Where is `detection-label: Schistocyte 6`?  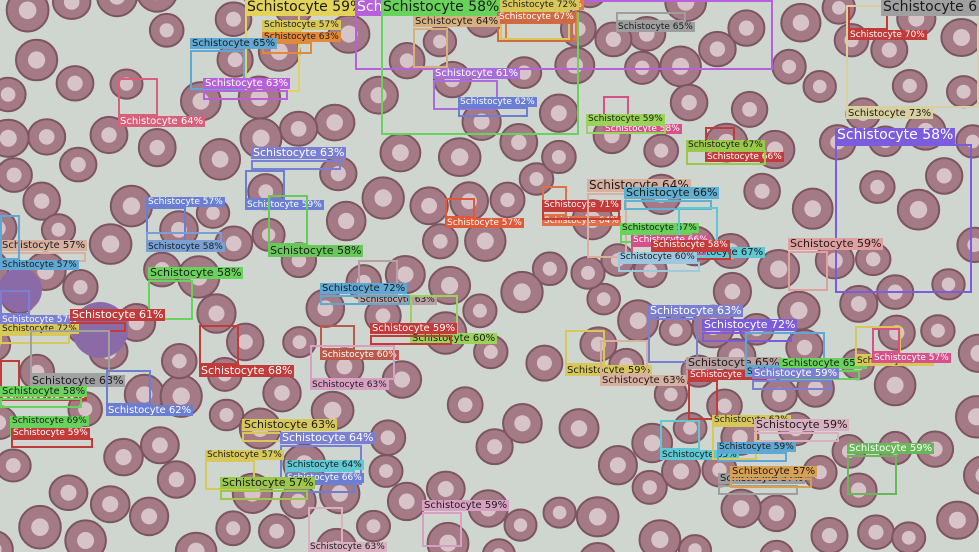
detection-label: Schistocyte 6 is located at coordinates (930, 8).